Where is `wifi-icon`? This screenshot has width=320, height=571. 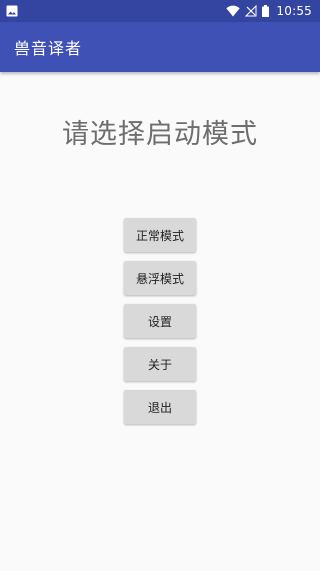
wifi-icon is located at coordinates (233, 11).